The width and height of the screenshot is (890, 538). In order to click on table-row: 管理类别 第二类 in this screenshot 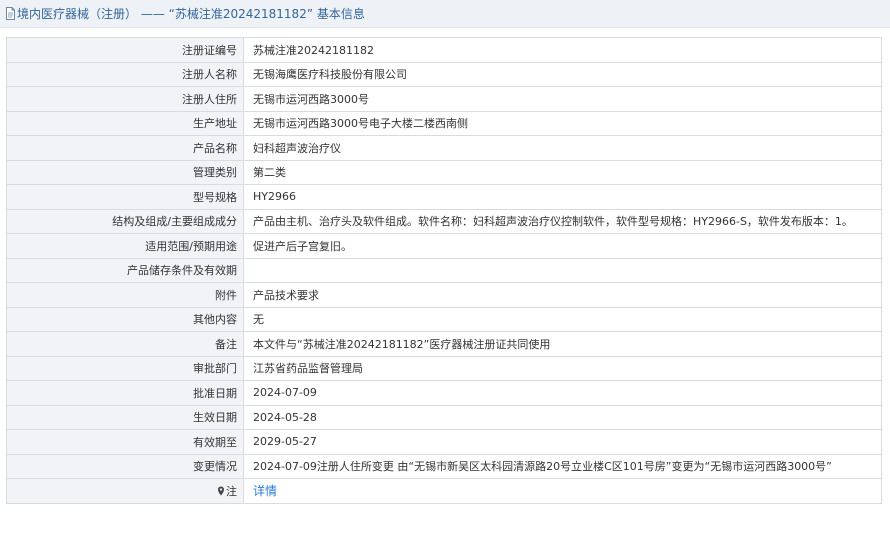, I will do `click(444, 172)`.